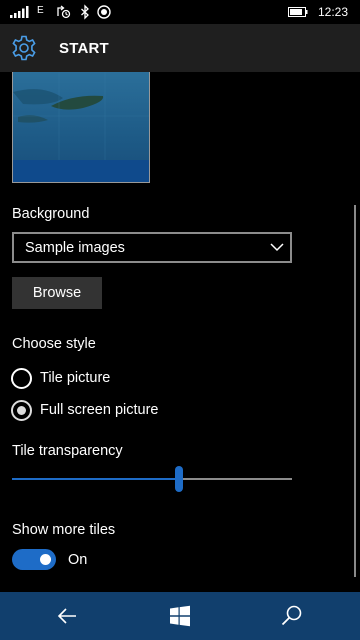 The width and height of the screenshot is (360, 640). Describe the element at coordinates (81, 127) in the screenshot. I see `start-preview-image` at that location.